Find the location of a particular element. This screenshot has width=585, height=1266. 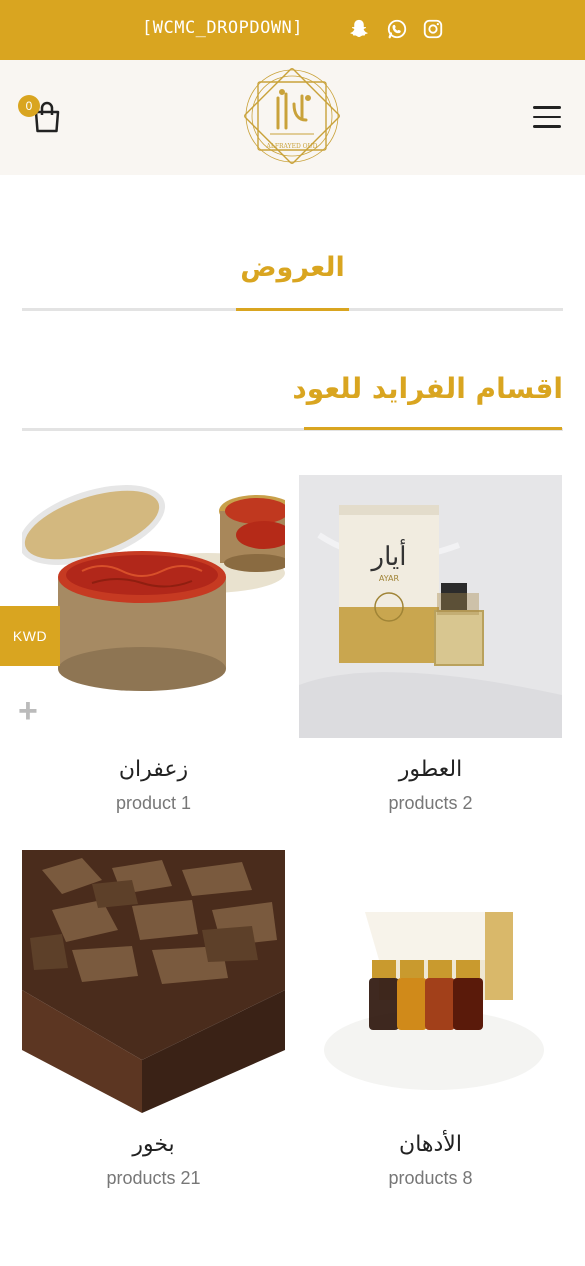

category-count: products 2 is located at coordinates (430, 803).